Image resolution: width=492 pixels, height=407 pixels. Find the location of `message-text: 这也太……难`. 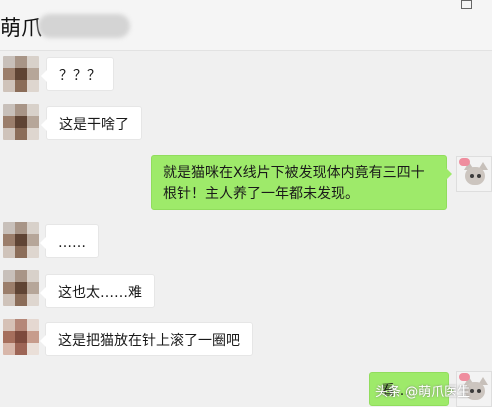

message-text: 这也太……难 is located at coordinates (100, 293).